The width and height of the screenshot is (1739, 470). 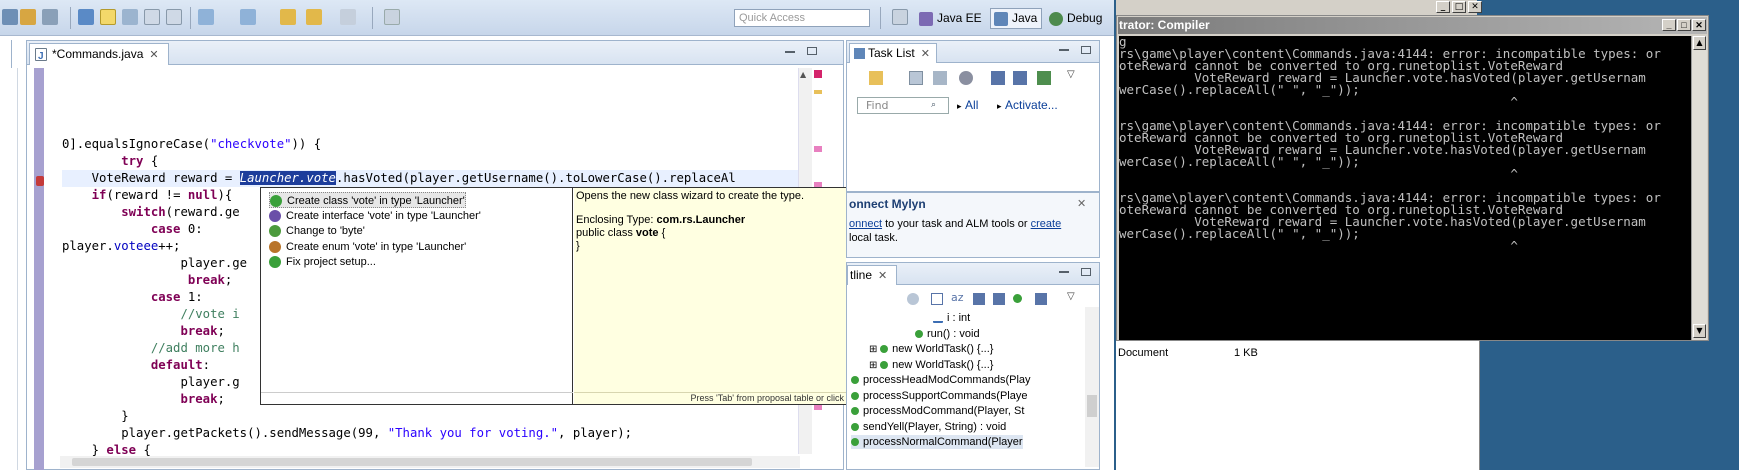 I want to click on outline-scrollbar, so click(x=1092, y=387).